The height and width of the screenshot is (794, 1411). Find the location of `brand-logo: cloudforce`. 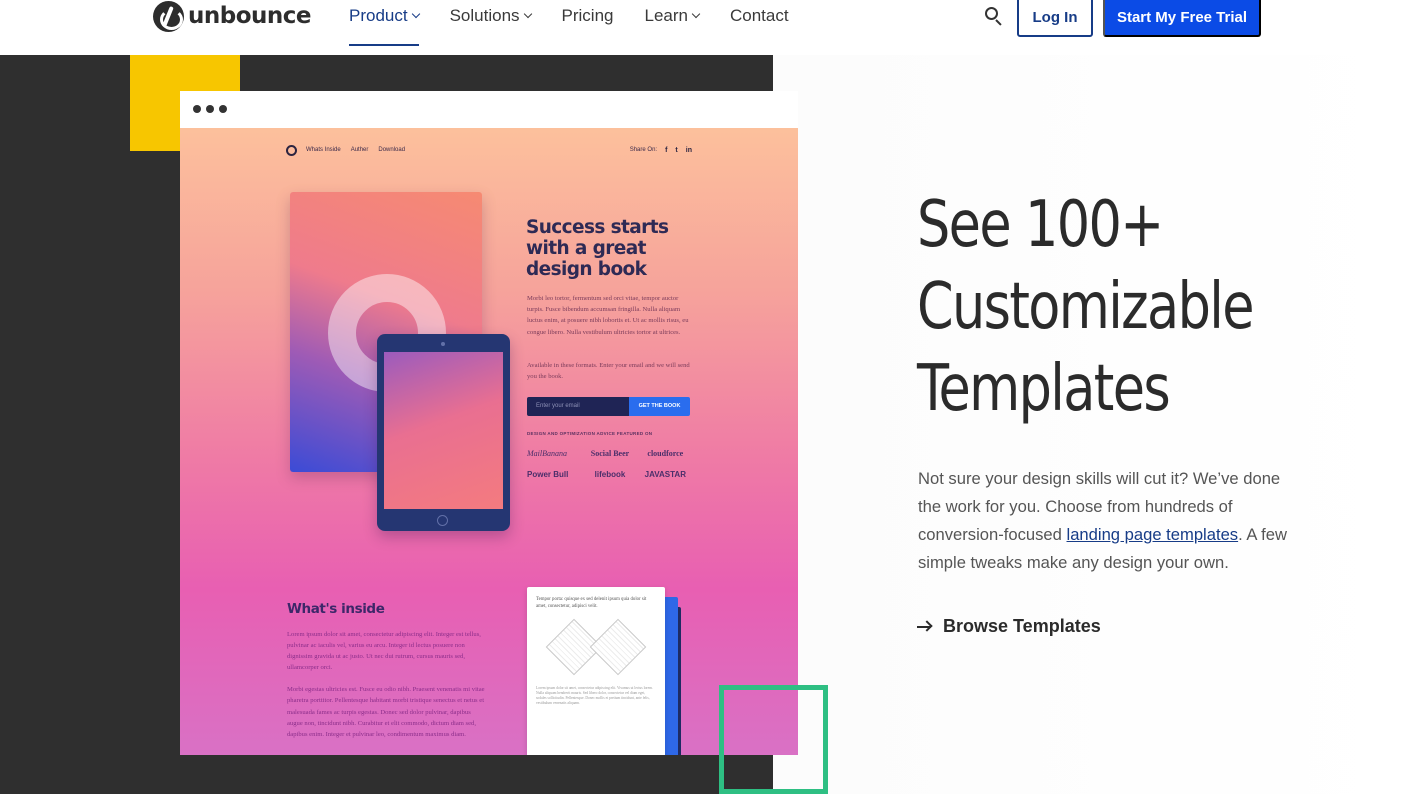

brand-logo: cloudforce is located at coordinates (665, 453).